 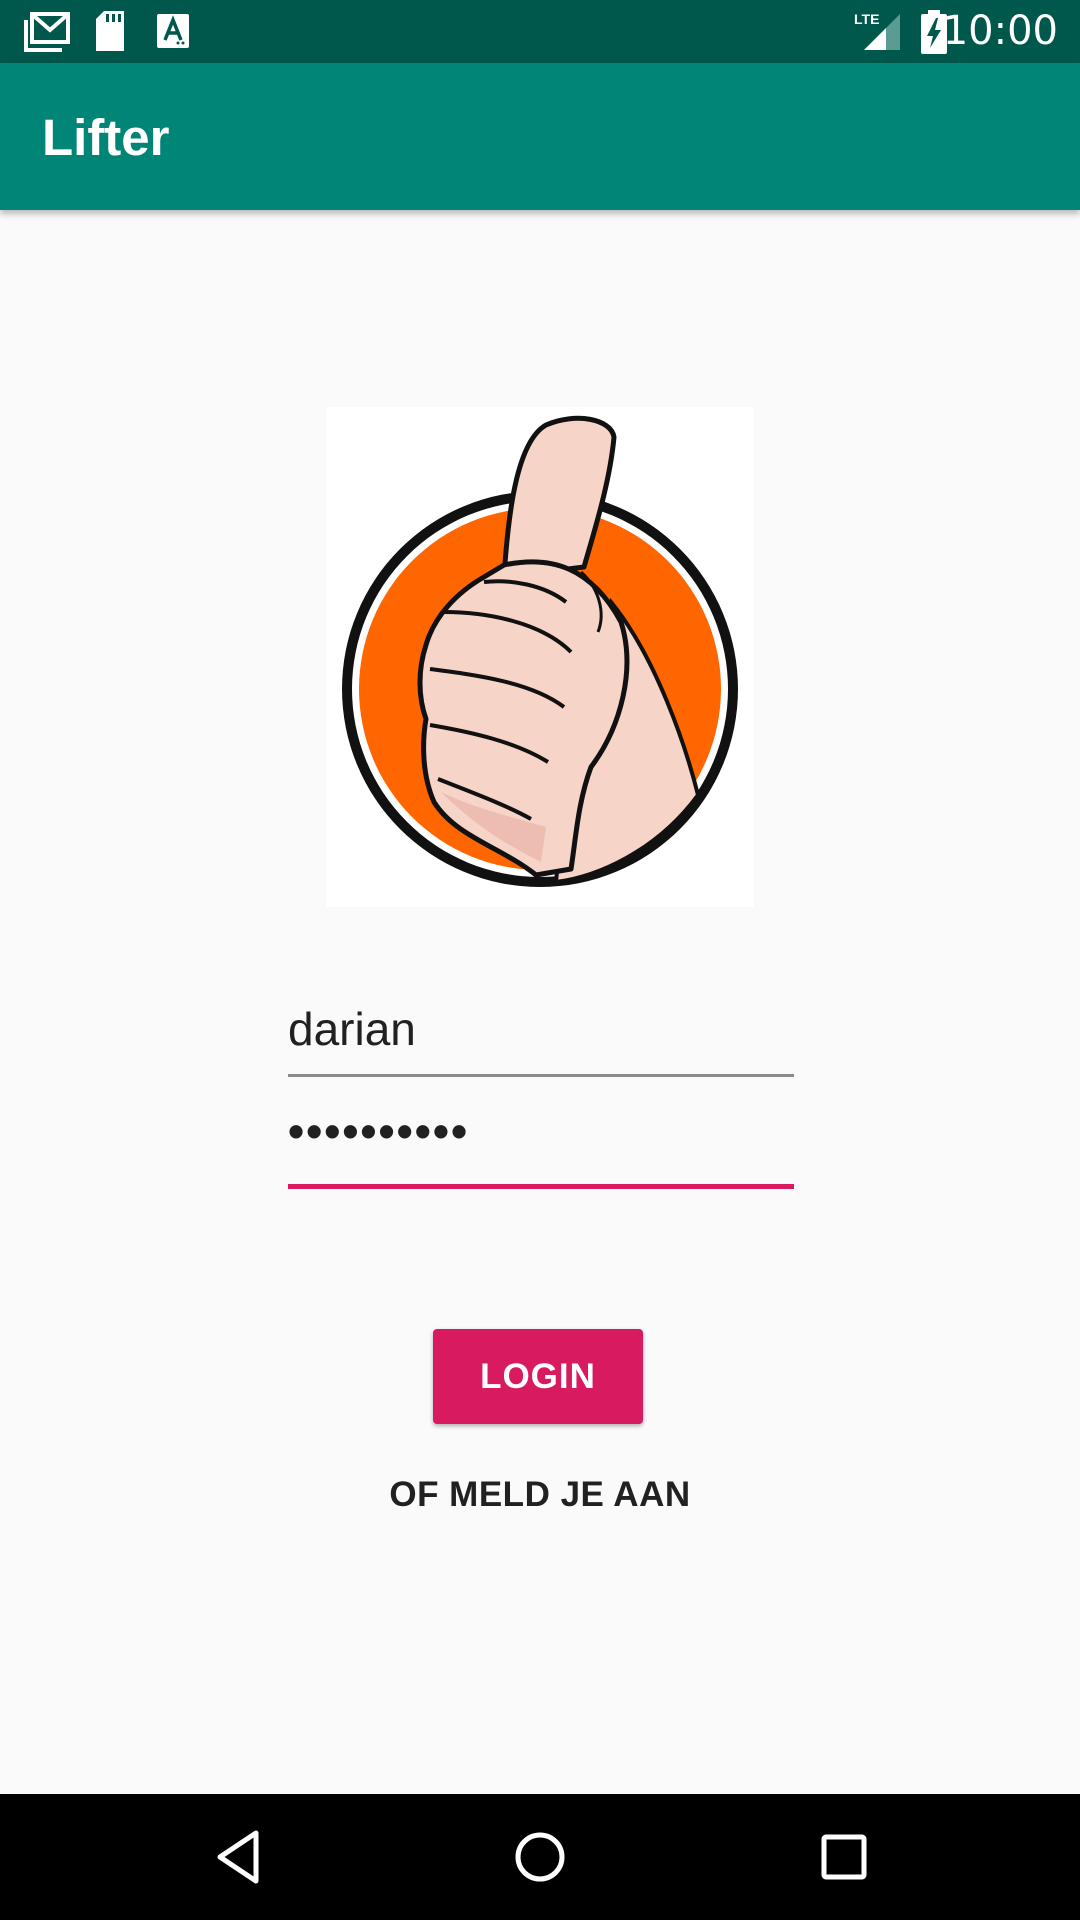 What do you see at coordinates (1000, 31) in the screenshot?
I see `status-clock: 10:00` at bounding box center [1000, 31].